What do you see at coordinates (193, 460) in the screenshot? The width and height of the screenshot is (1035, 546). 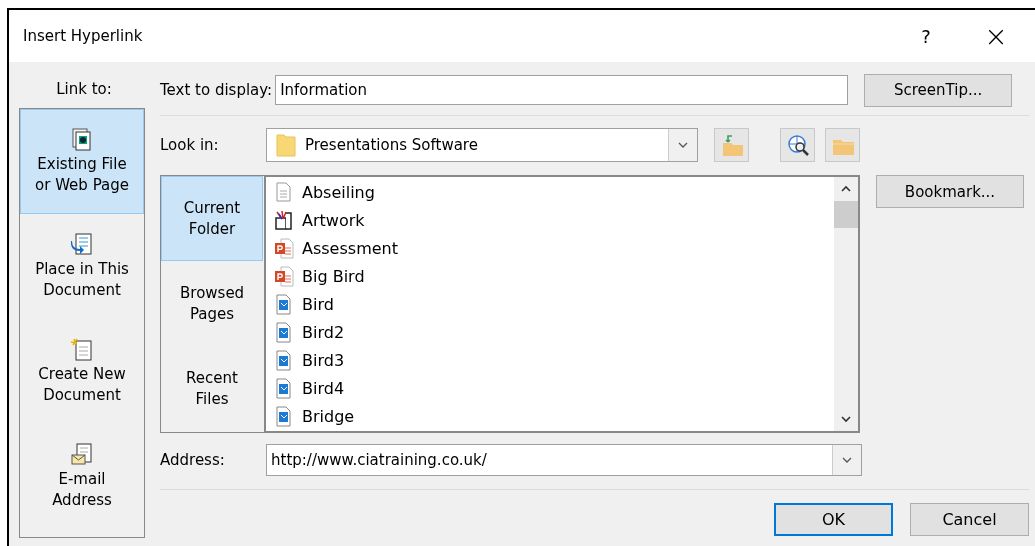 I see `address-label: Address:` at bounding box center [193, 460].